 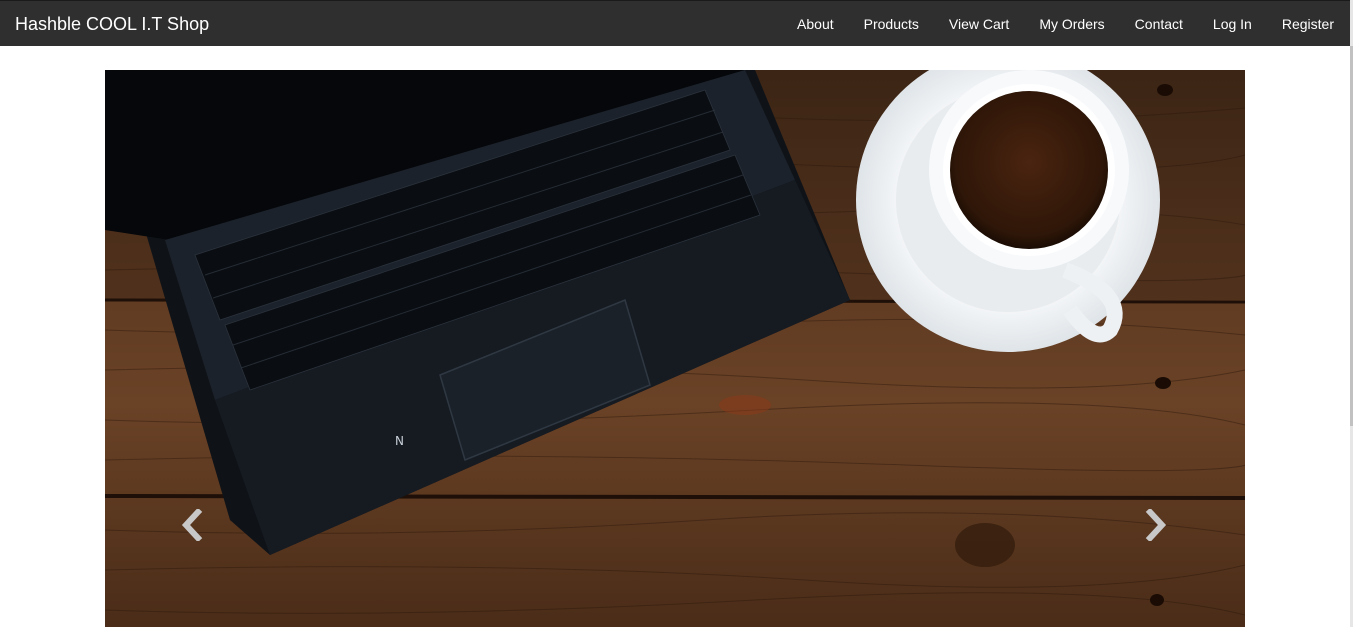 What do you see at coordinates (1300, 24) in the screenshot?
I see `nav-register-link: Register` at bounding box center [1300, 24].